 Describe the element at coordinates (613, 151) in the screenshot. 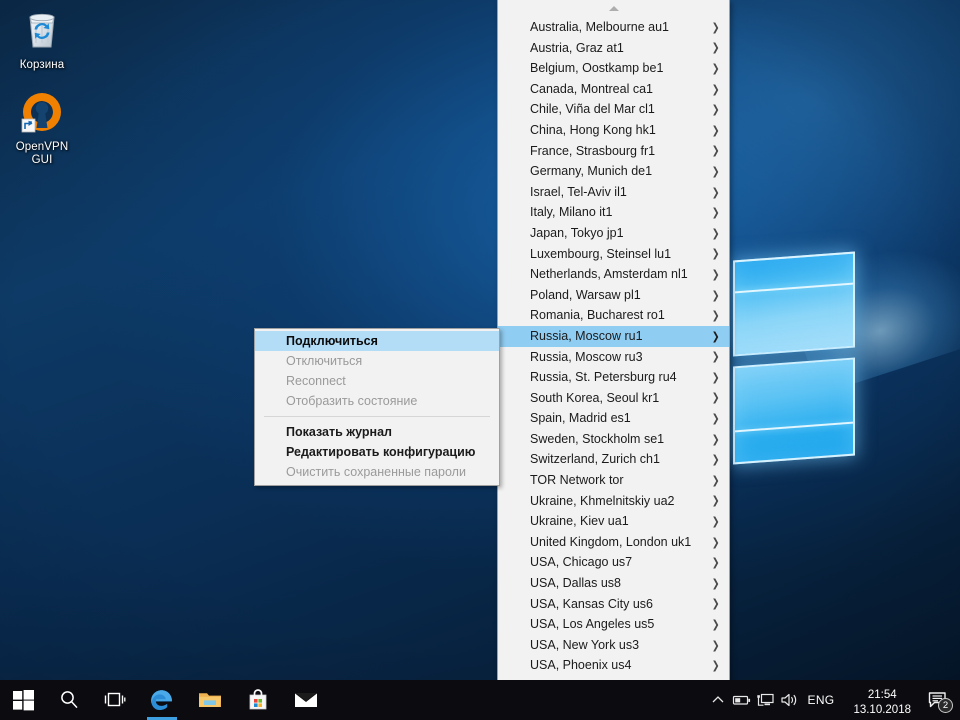

I see `config-list-item: France, Strasbourg fr1 ❯` at that location.